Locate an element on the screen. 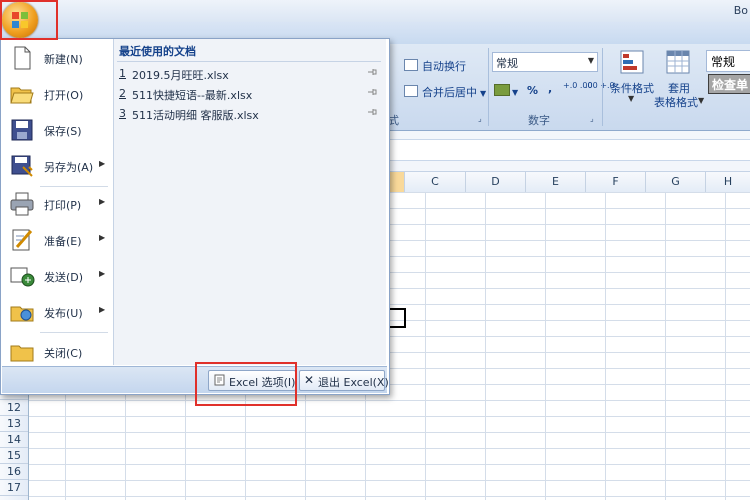  number-group-label: 数字 is located at coordinates (539, 120).